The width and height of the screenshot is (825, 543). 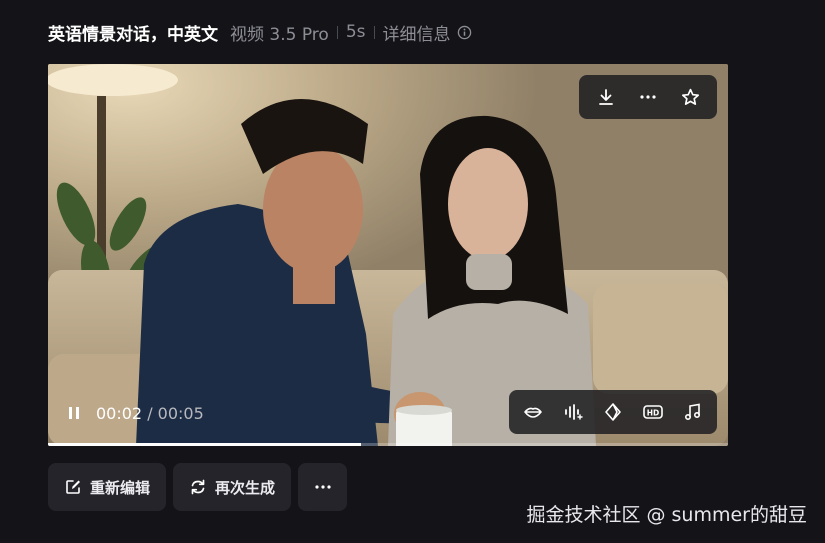 I want to click on lip-sync-button, so click(x=533, y=412).